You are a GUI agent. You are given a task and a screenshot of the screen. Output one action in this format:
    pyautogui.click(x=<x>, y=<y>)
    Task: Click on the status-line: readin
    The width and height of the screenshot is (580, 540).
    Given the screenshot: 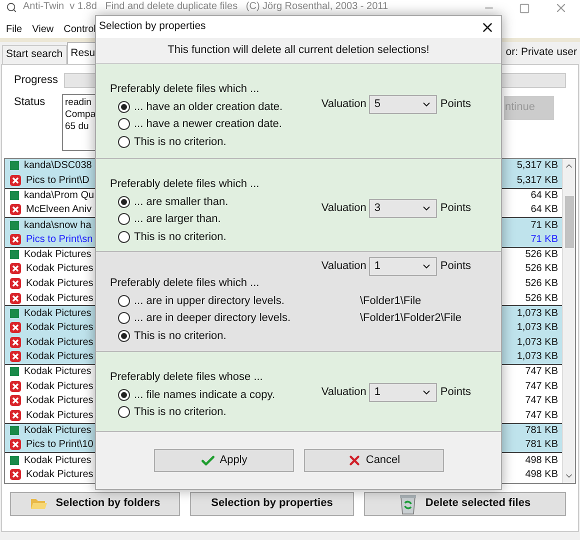 What is the action you would take?
    pyautogui.click(x=78, y=102)
    